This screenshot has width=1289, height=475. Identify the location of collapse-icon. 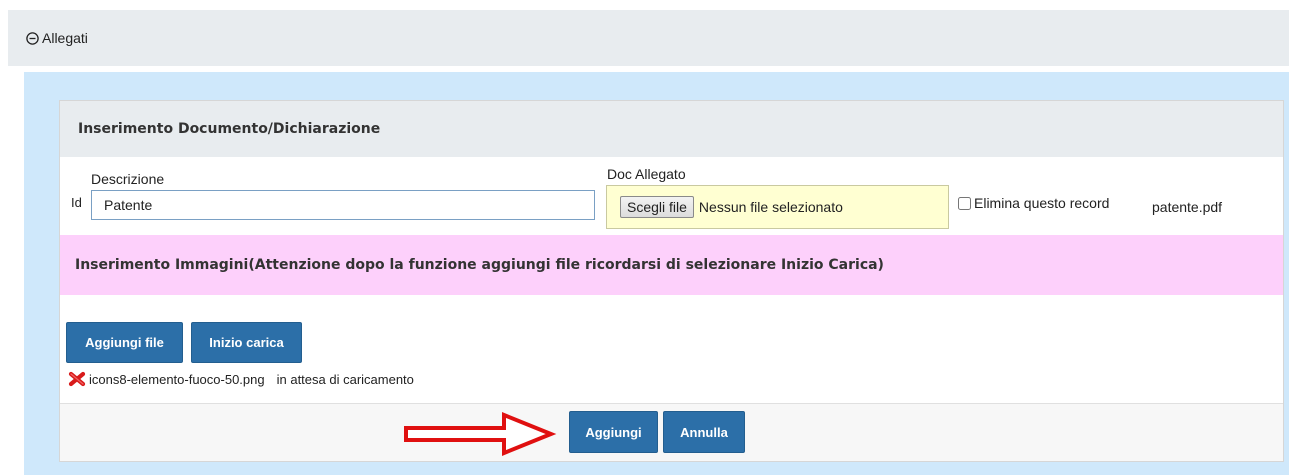
(32, 38).